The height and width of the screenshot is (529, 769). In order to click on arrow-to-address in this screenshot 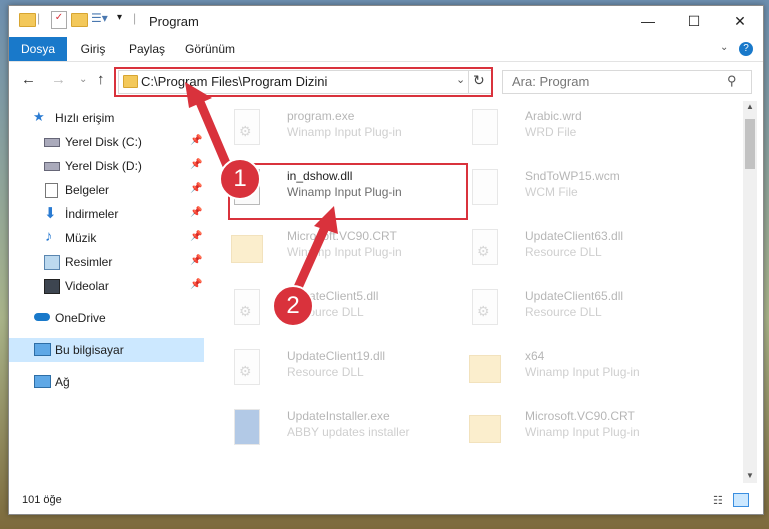, I will do `click(212, 131)`.